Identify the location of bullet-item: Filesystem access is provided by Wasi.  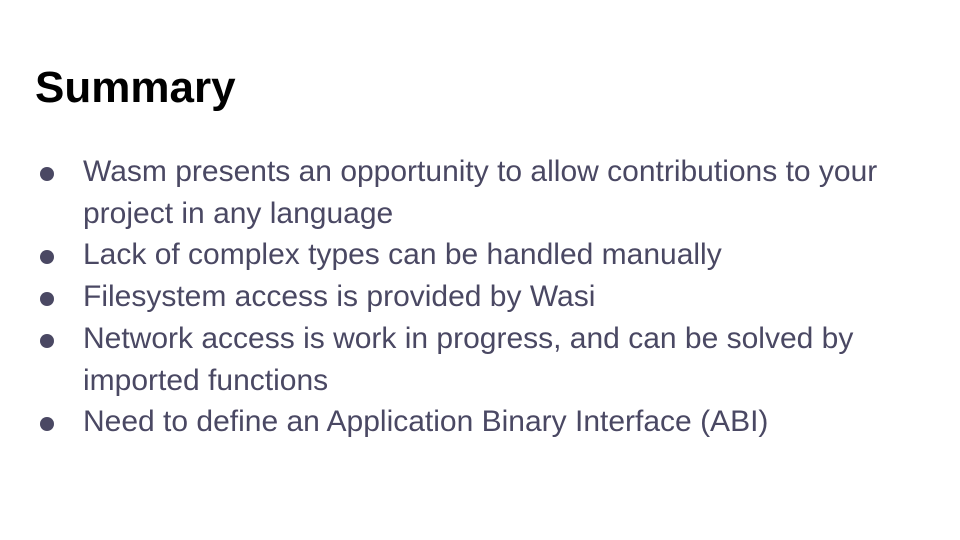
(480, 297).